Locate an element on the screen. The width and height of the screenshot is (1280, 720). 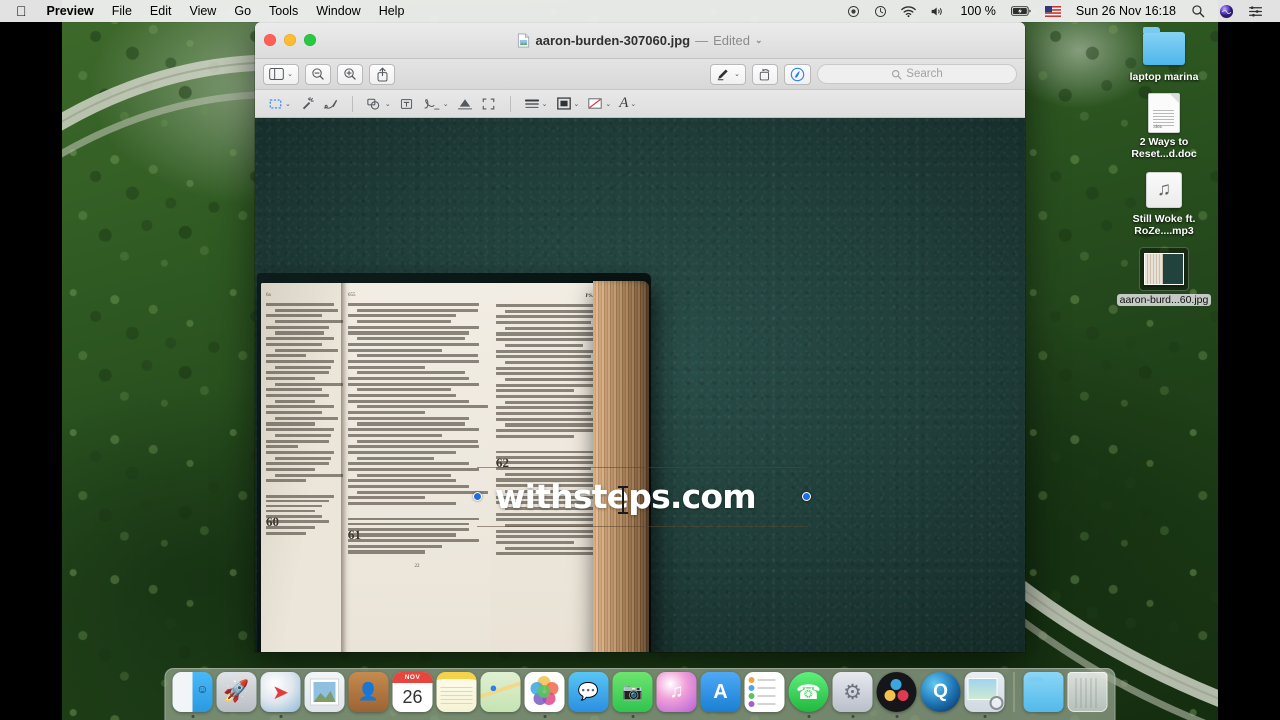
battery-percent-label: 100 % is located at coordinates (978, 11).